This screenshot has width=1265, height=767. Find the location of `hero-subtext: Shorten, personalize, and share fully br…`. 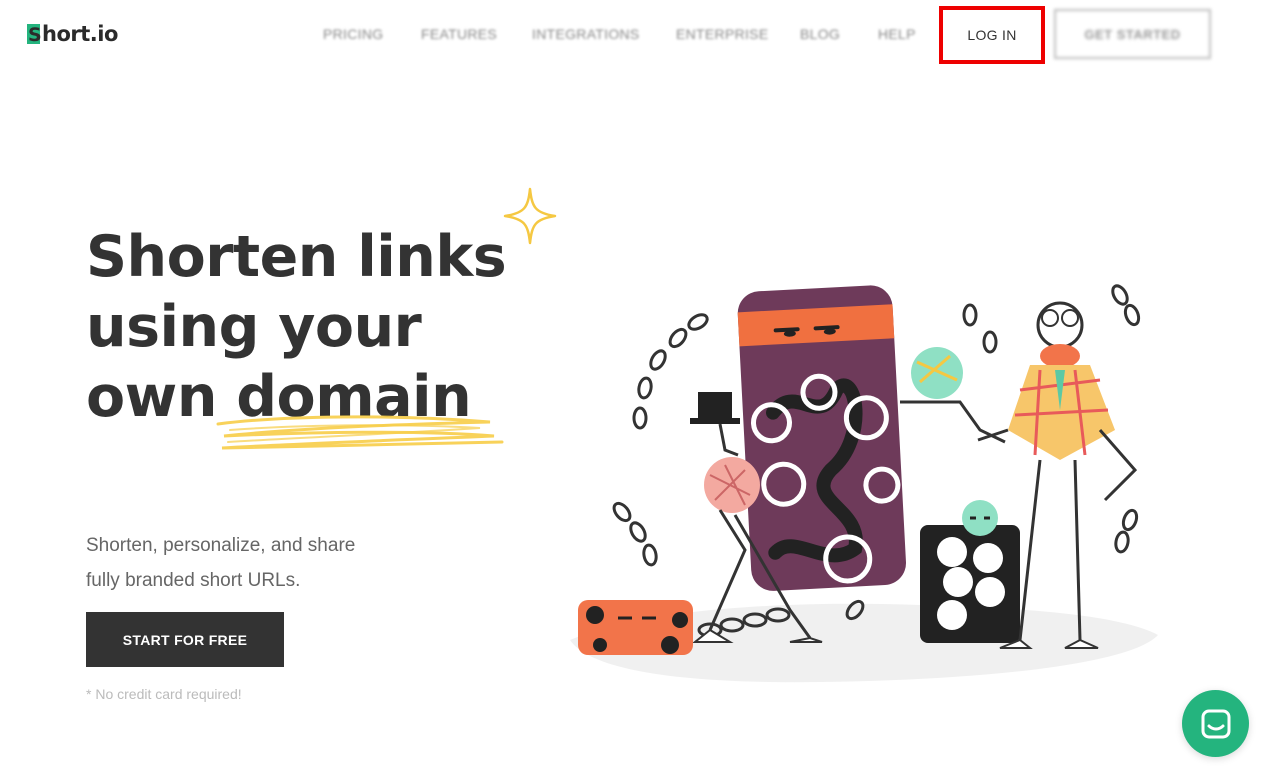

hero-subtext: Shorten, personalize, and share fully br… is located at coordinates (256, 563).